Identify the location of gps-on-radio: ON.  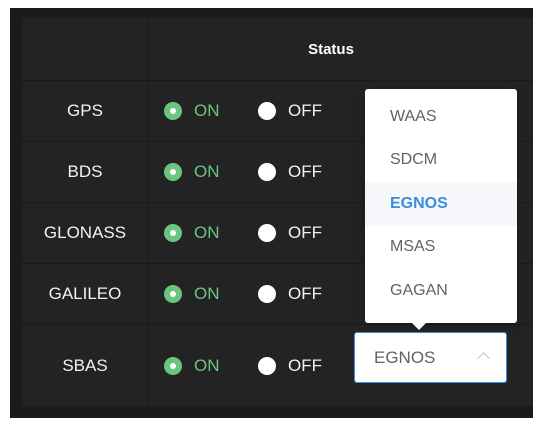
(192, 111).